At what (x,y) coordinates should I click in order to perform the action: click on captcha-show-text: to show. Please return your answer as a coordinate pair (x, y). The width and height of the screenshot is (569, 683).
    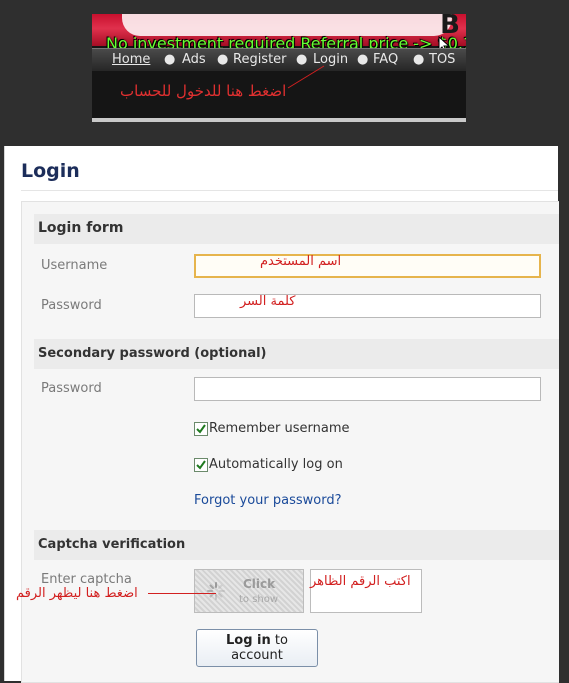
    Looking at the image, I should click on (259, 599).